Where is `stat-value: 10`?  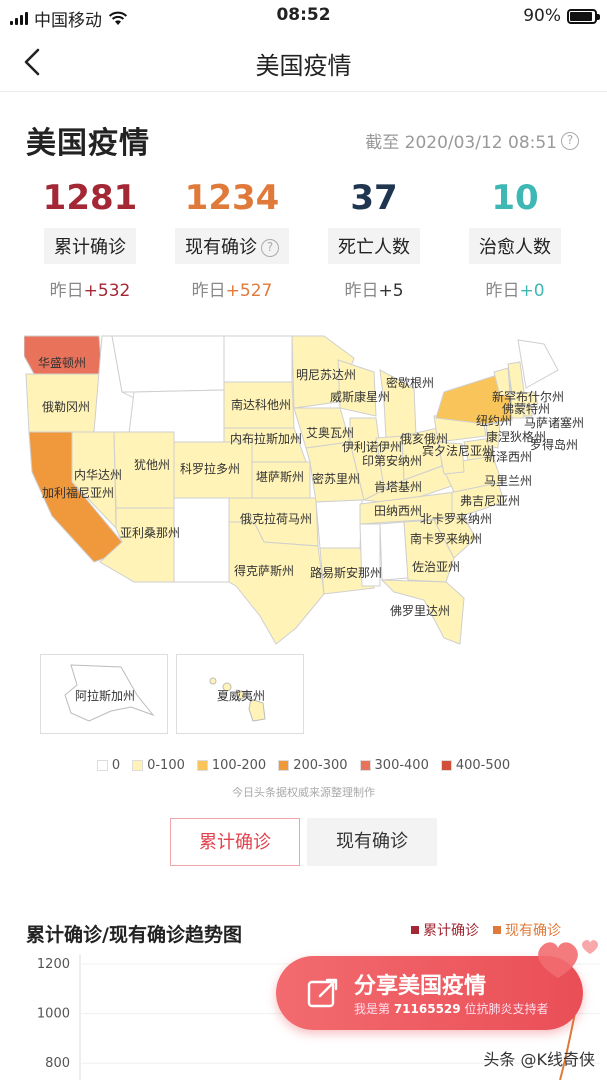
stat-value: 10 is located at coordinates (515, 198).